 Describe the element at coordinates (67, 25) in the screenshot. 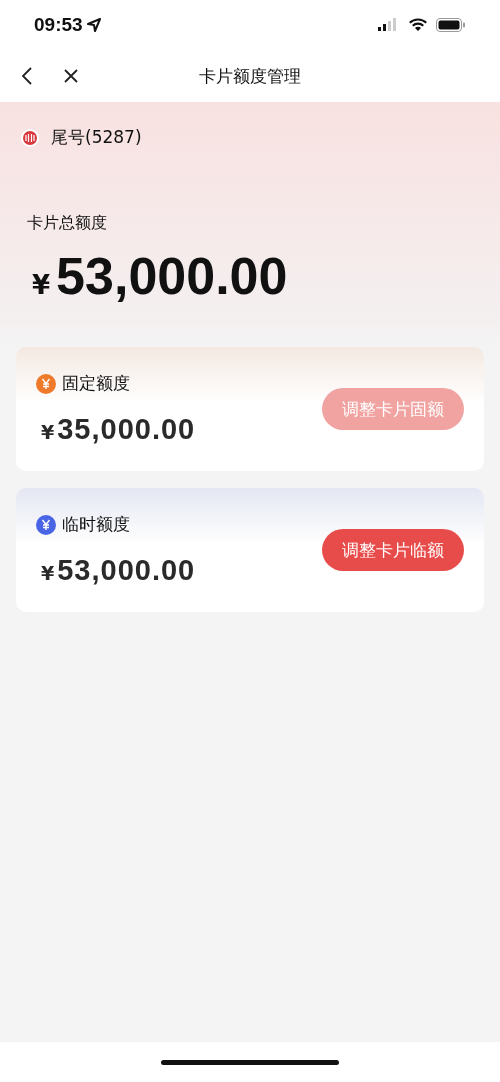

I see `status-time: 09:53` at that location.